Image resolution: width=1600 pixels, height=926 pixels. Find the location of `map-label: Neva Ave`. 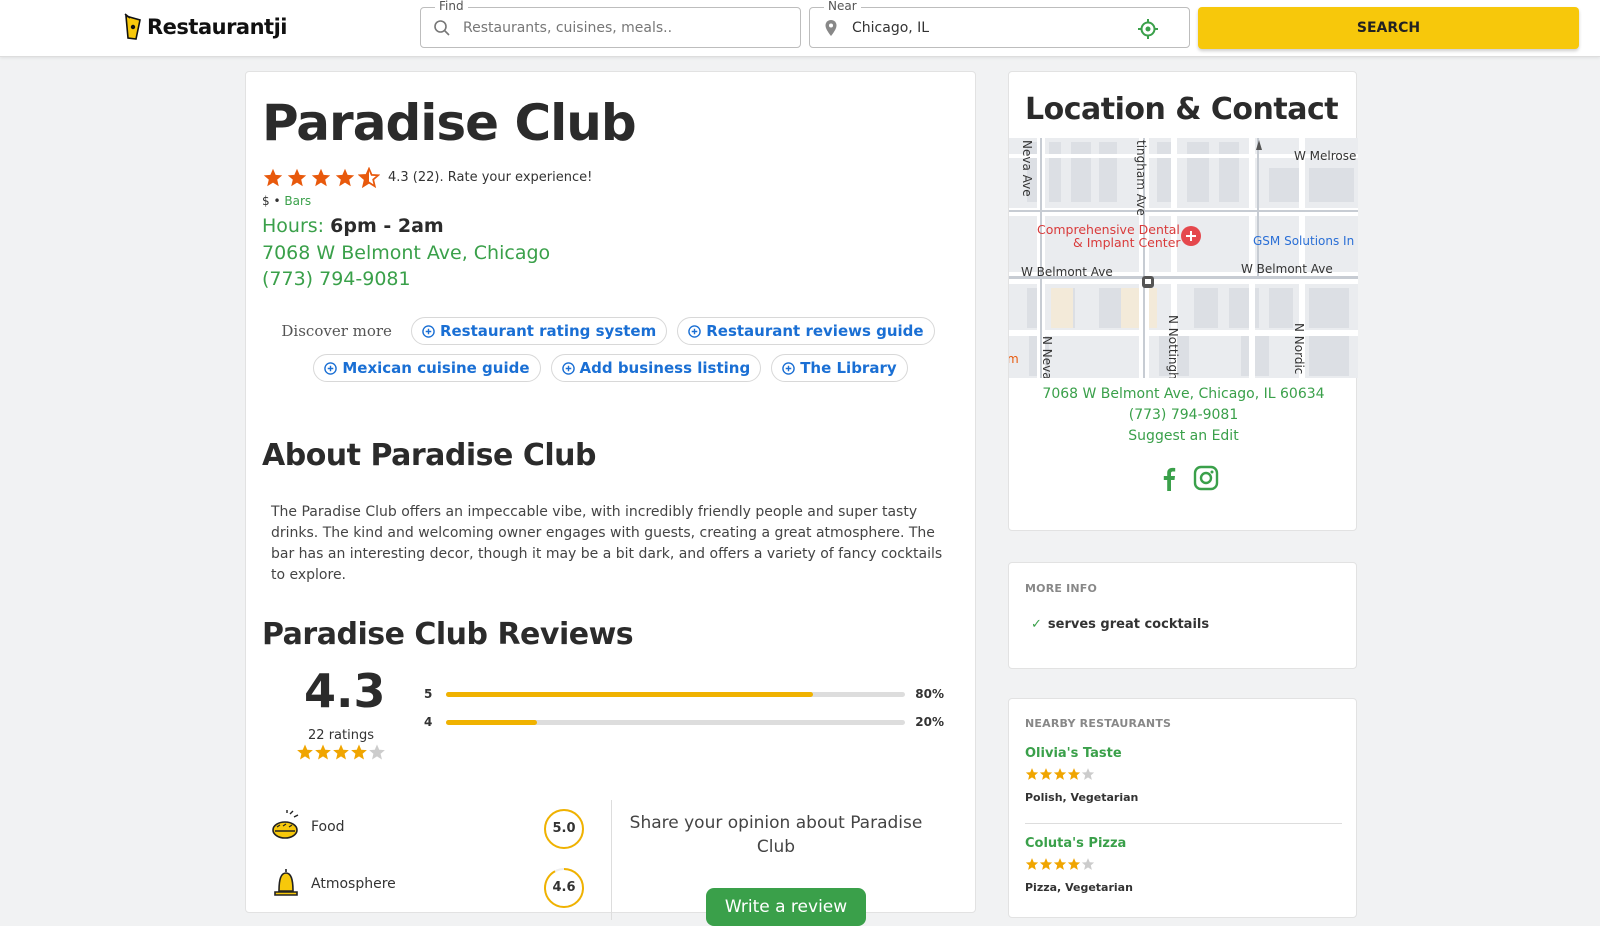

map-label: Neva Ave is located at coordinates (1027, 168).